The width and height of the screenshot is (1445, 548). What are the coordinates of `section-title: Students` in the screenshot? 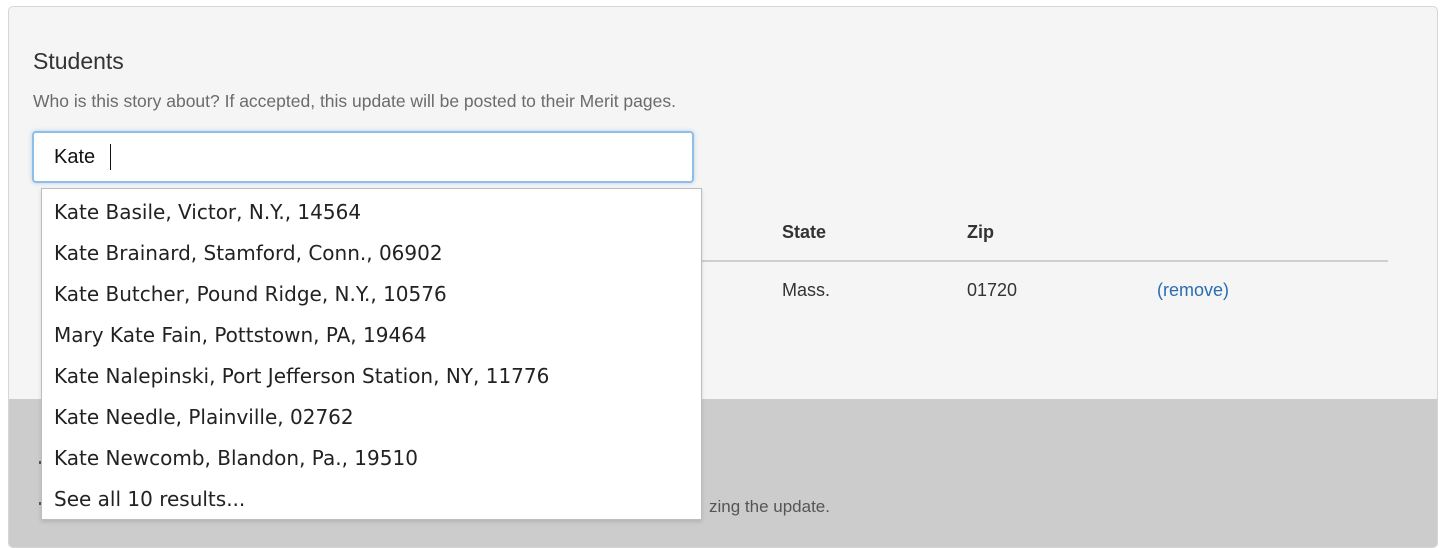 It's located at (78, 61).